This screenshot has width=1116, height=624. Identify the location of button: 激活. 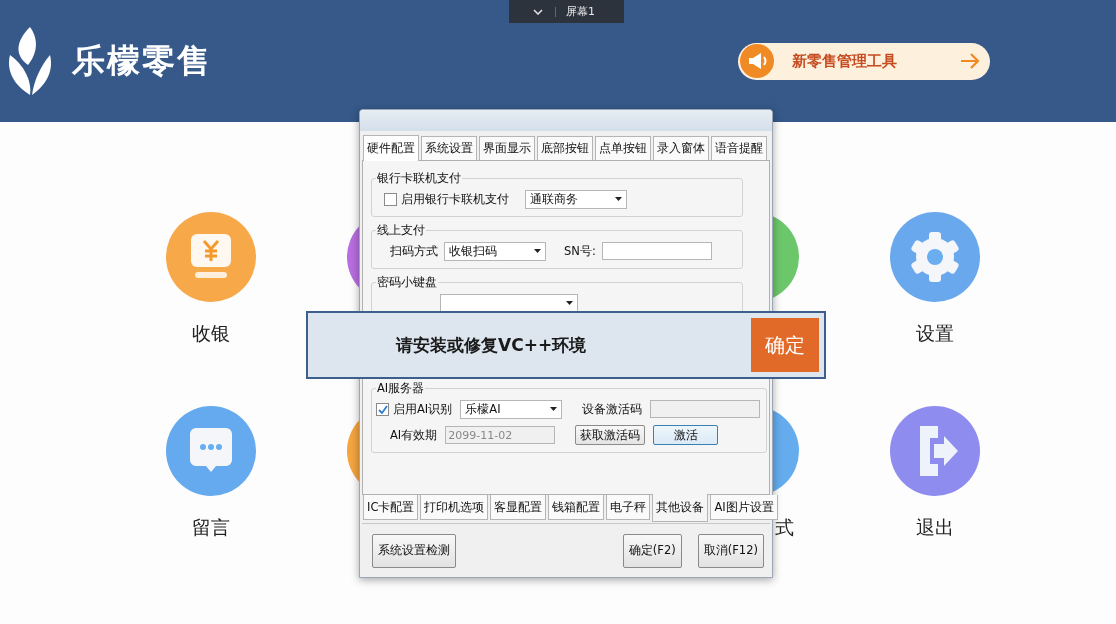
(686, 435).